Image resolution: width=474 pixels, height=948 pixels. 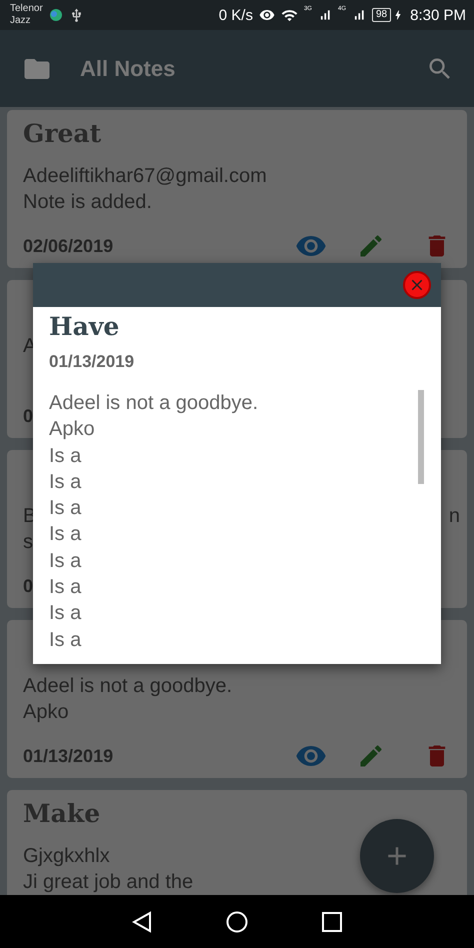 What do you see at coordinates (128, 69) in the screenshot?
I see `app-title: All Notes` at bounding box center [128, 69].